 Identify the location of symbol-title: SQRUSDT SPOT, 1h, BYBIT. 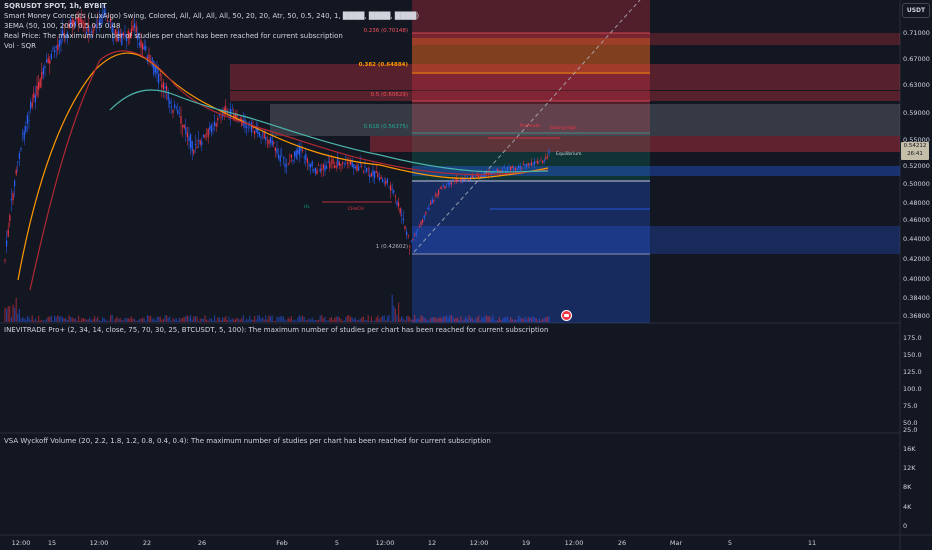
(55, 6).